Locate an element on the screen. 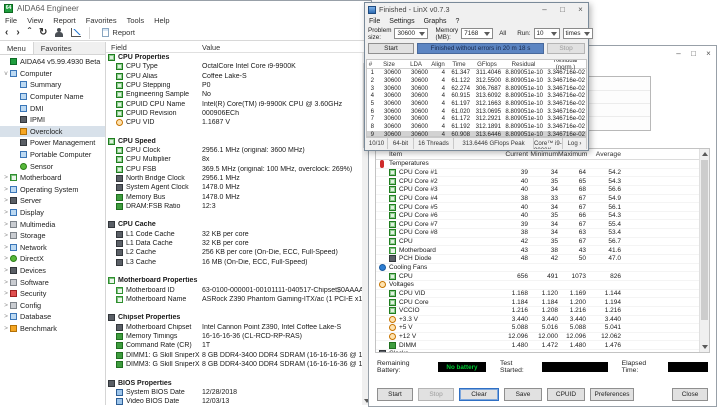 The width and height of the screenshot is (720, 407). problem-size-select: 30600 is located at coordinates (411, 33).